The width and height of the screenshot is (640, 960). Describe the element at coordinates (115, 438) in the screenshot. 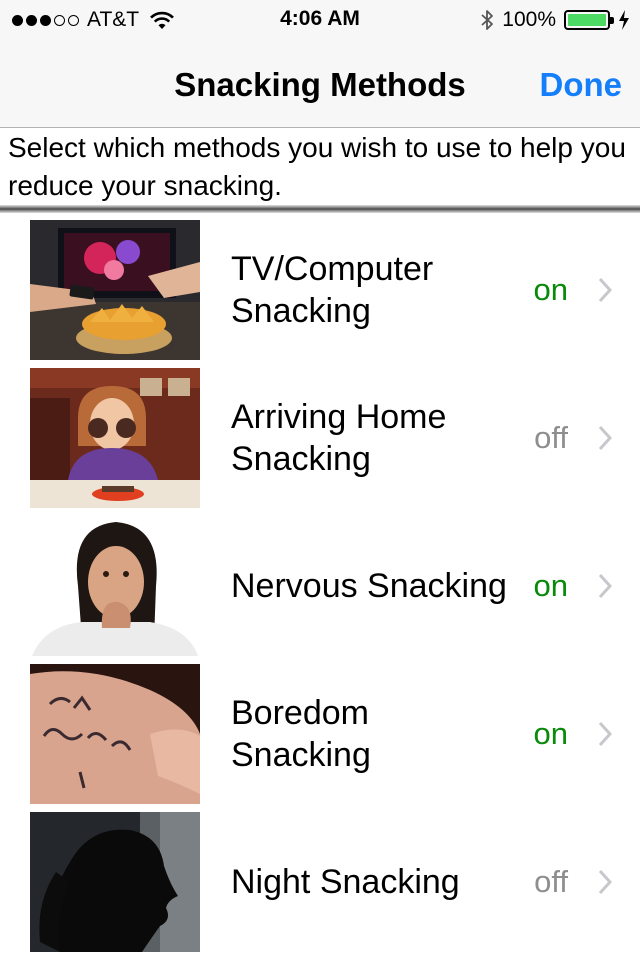

I see `girl-eating-cookies-photo` at that location.